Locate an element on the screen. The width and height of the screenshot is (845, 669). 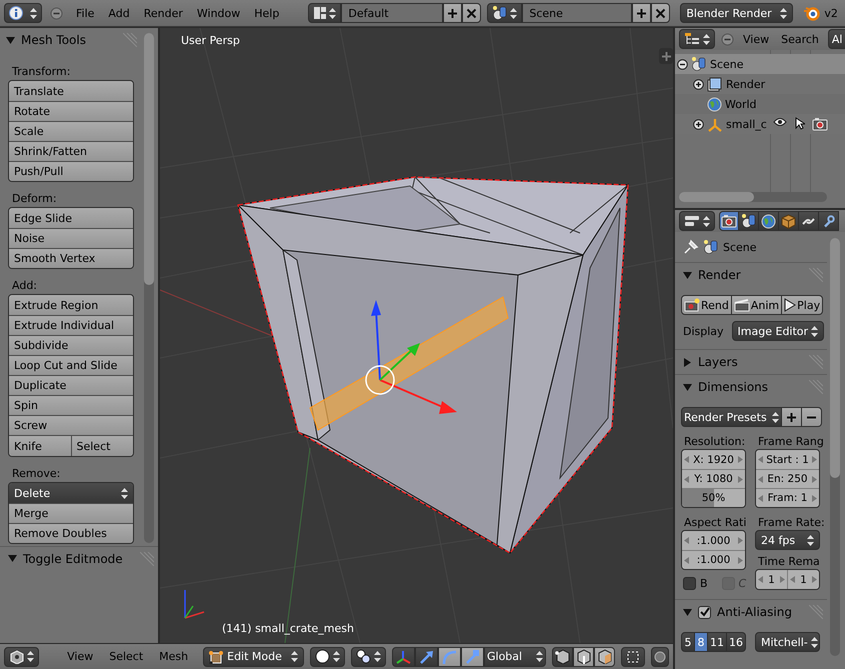
scene-selector-button is located at coordinates (504, 13).